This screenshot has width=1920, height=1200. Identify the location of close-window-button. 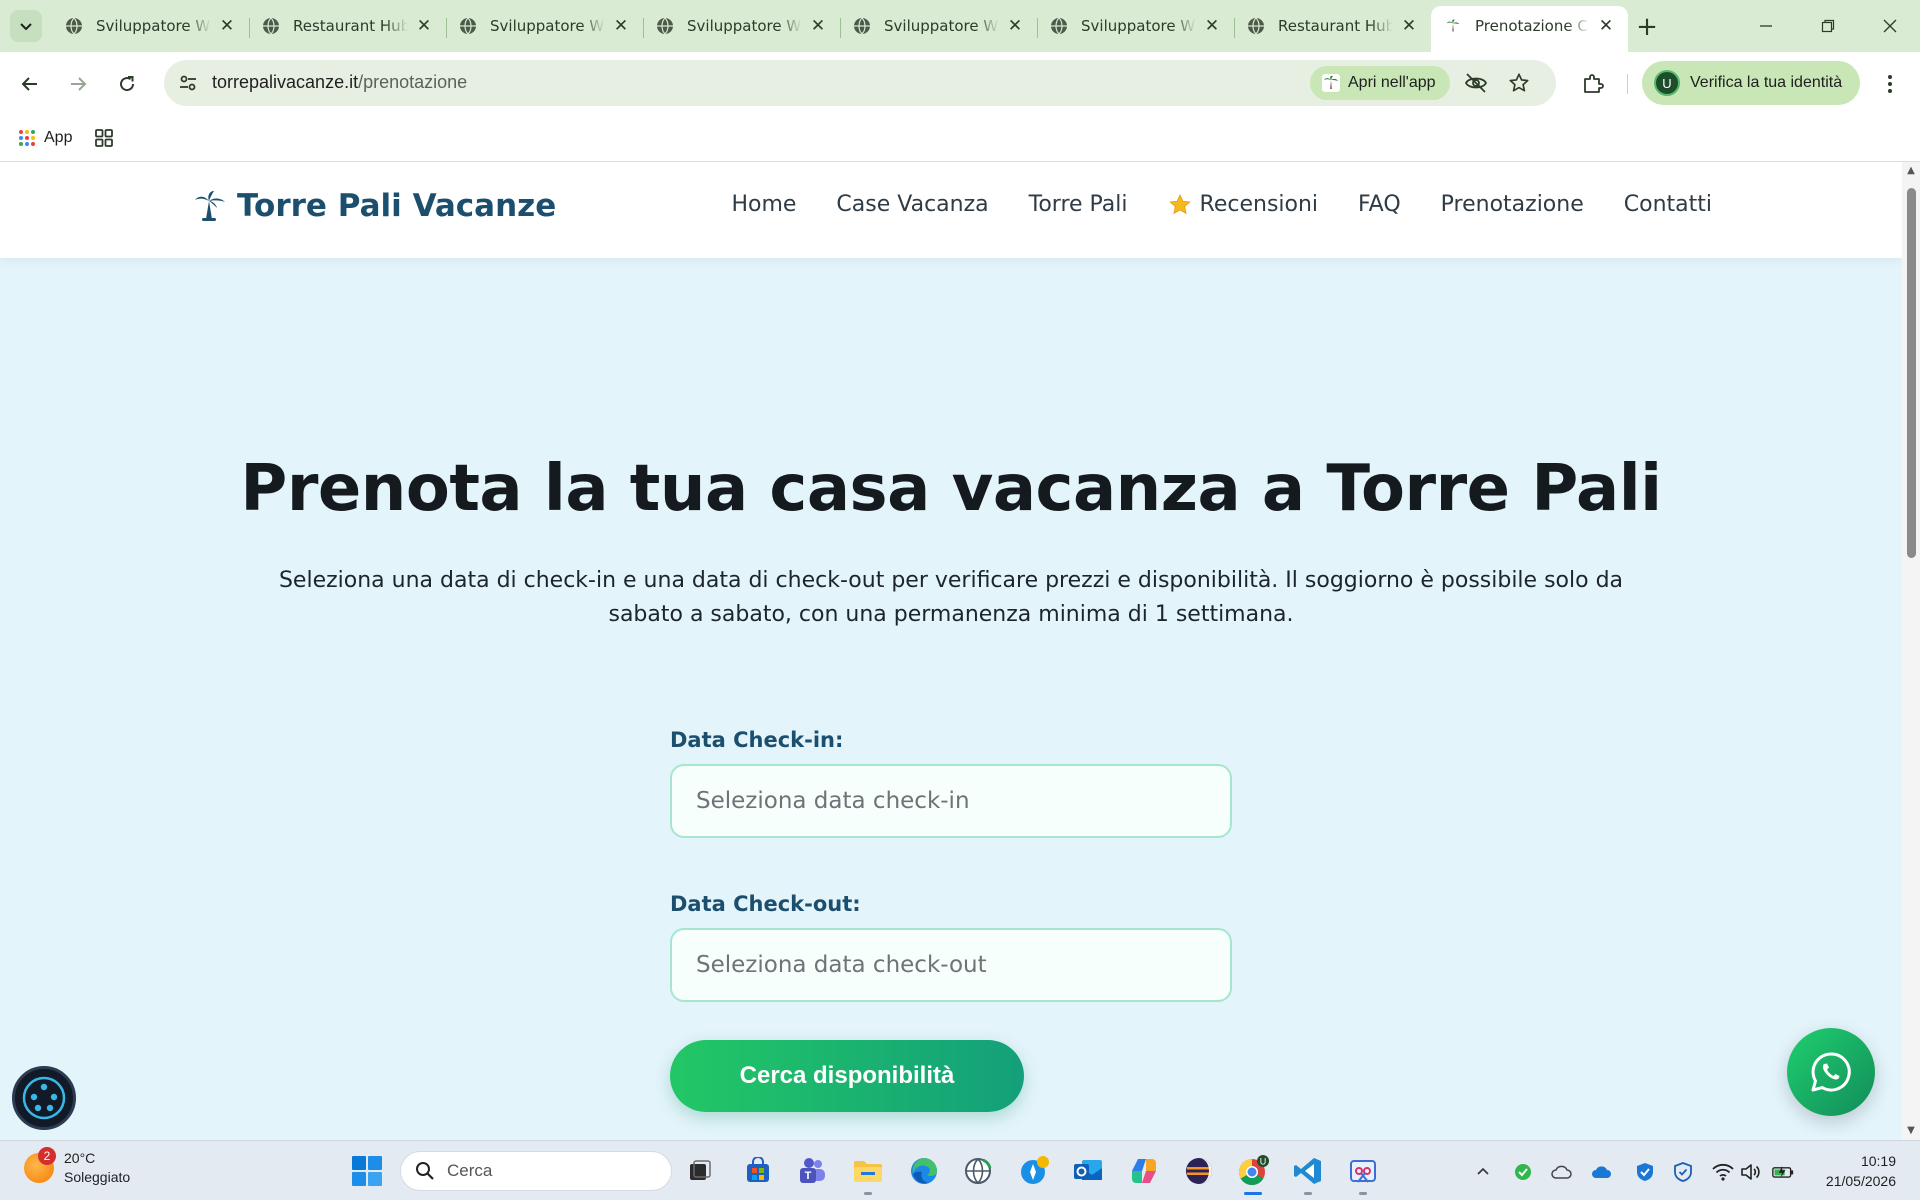
(1890, 26).